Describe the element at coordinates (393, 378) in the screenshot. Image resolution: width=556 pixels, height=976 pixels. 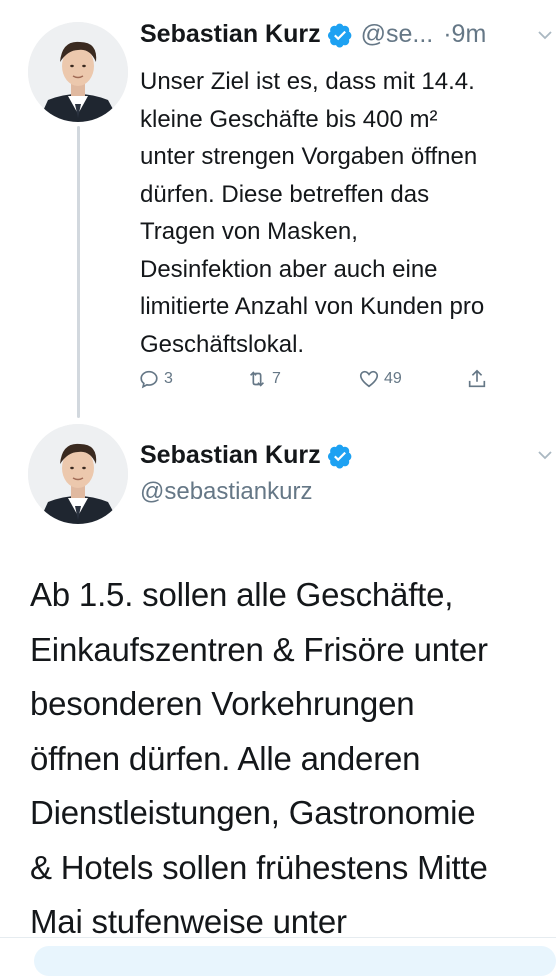
I see `like-count: 49` at that location.